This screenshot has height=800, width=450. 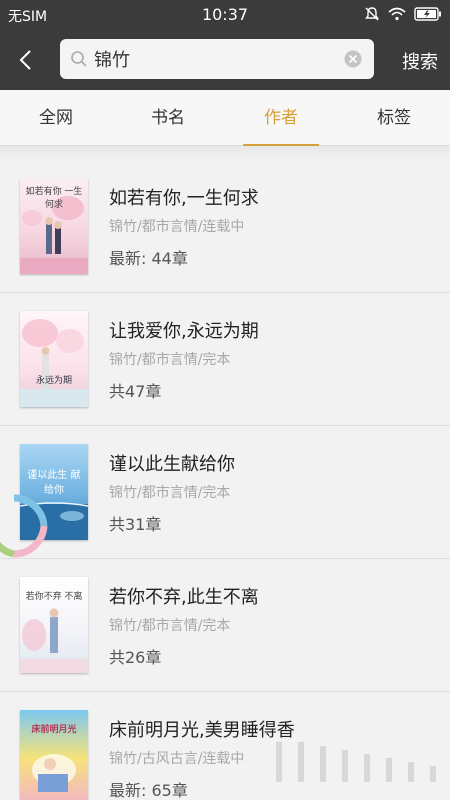 I want to click on battery-icon, so click(x=427, y=14).